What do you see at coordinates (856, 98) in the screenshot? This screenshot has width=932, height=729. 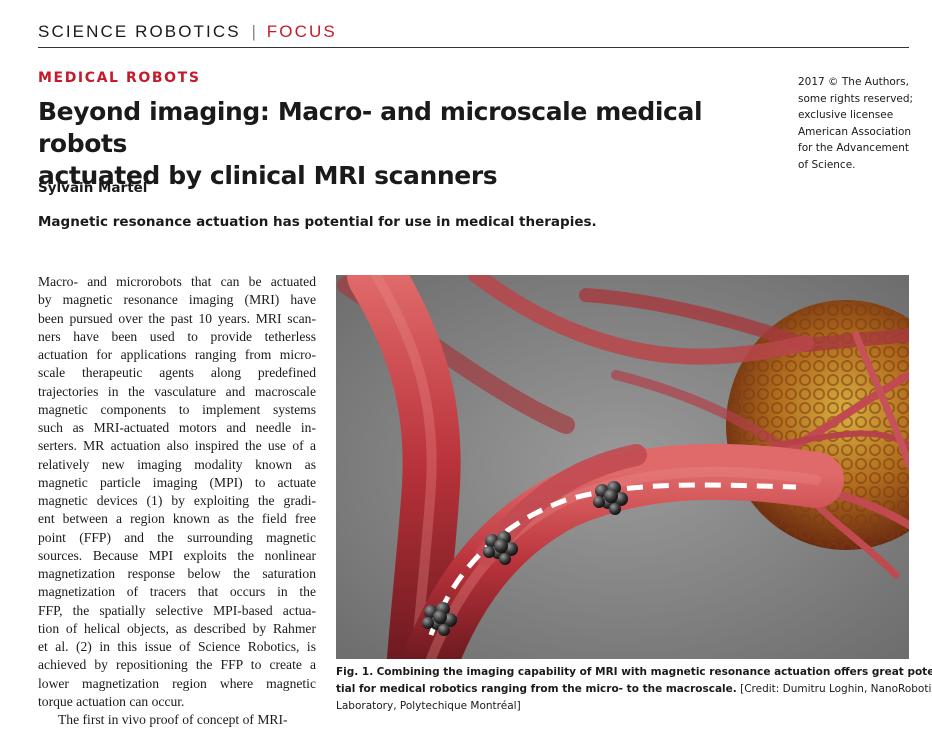 I see `copyright-line: some rights reserved;` at bounding box center [856, 98].